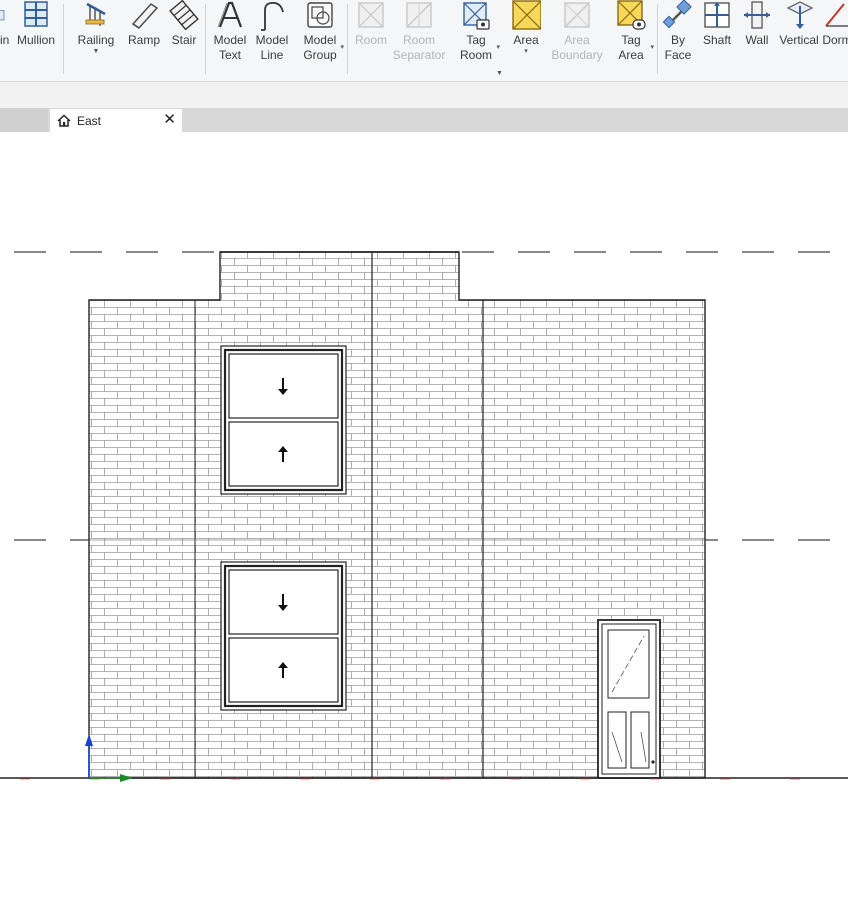  I want to click on stair-button: Stair, so click(184, 40).